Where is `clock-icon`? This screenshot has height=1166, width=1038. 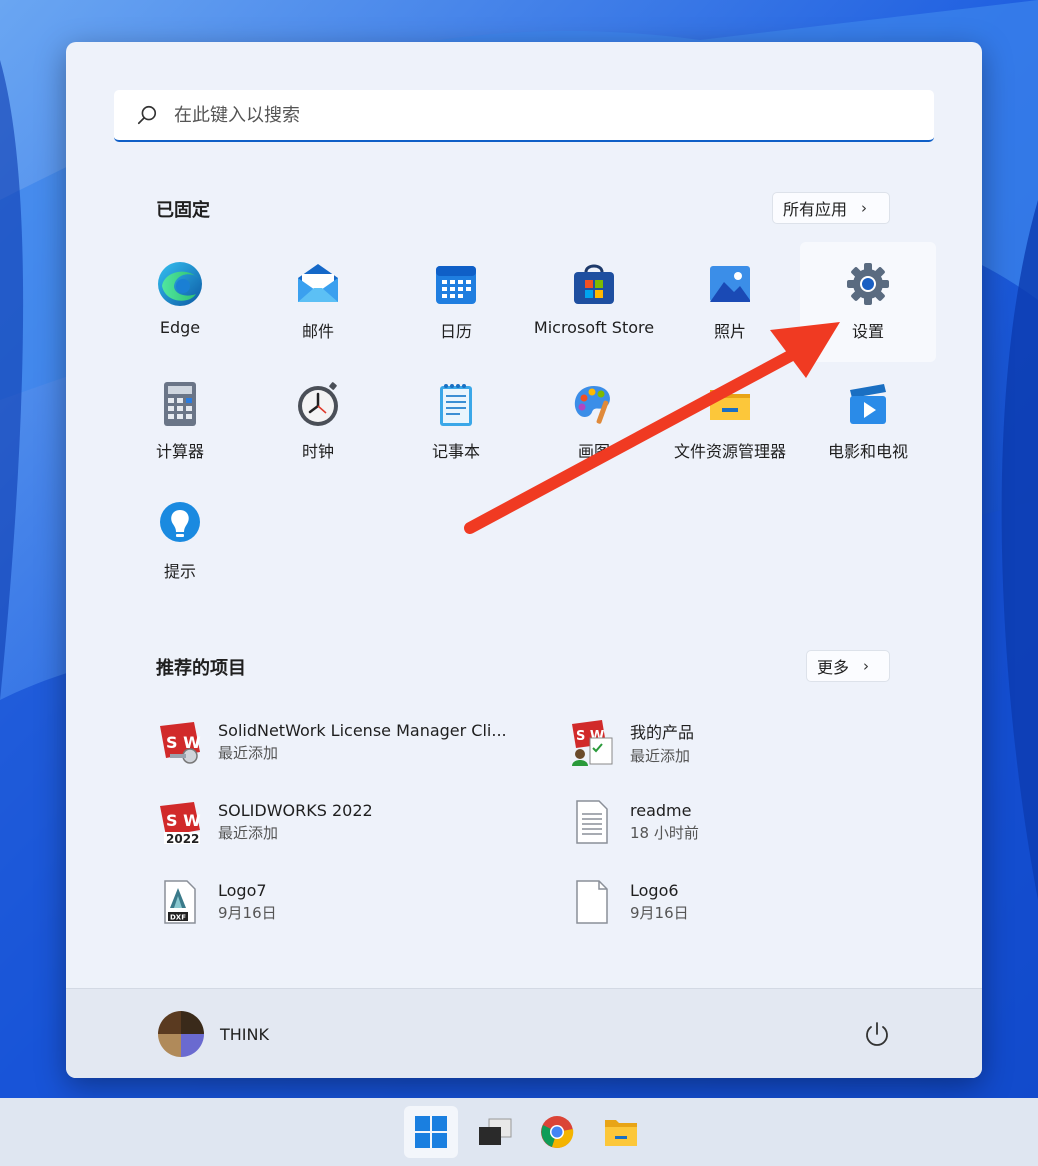
clock-icon is located at coordinates (318, 404).